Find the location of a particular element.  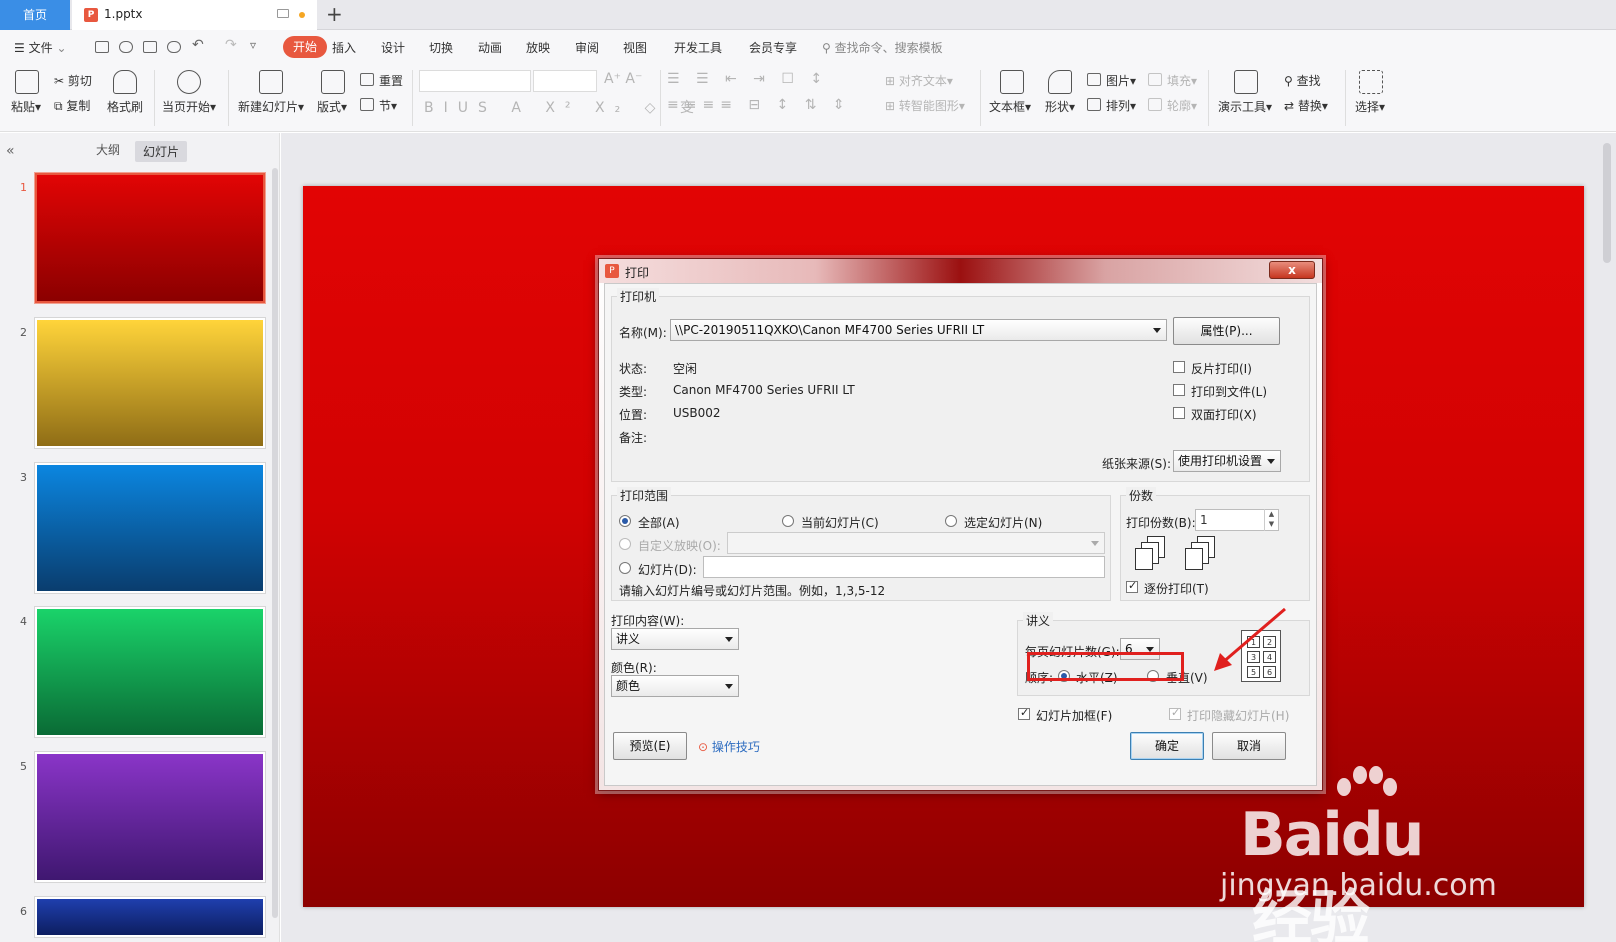

section-icon is located at coordinates (367, 104).